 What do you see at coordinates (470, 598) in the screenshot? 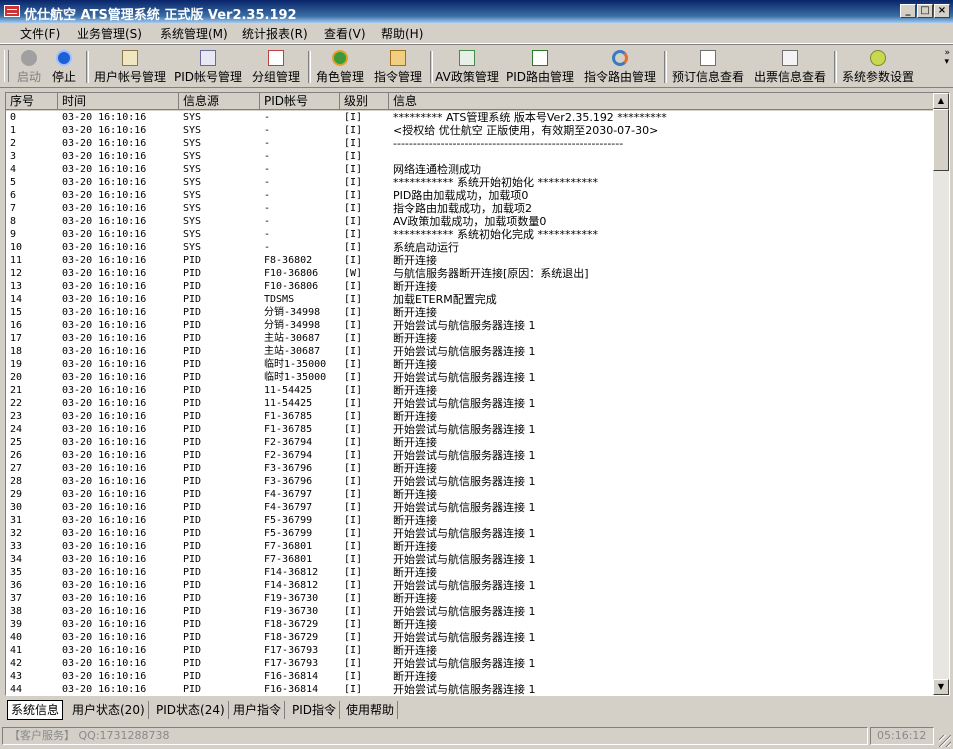
I see `table-row: 37 03-20 16:10:16 PID F19-36730 [I] 断开连接` at bounding box center [470, 598].